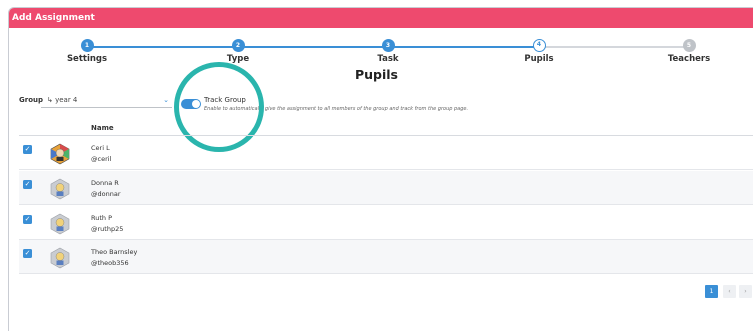 The width and height of the screenshot is (753, 331). What do you see at coordinates (105, 183) in the screenshot?
I see `pupil-name: Donna R` at bounding box center [105, 183].